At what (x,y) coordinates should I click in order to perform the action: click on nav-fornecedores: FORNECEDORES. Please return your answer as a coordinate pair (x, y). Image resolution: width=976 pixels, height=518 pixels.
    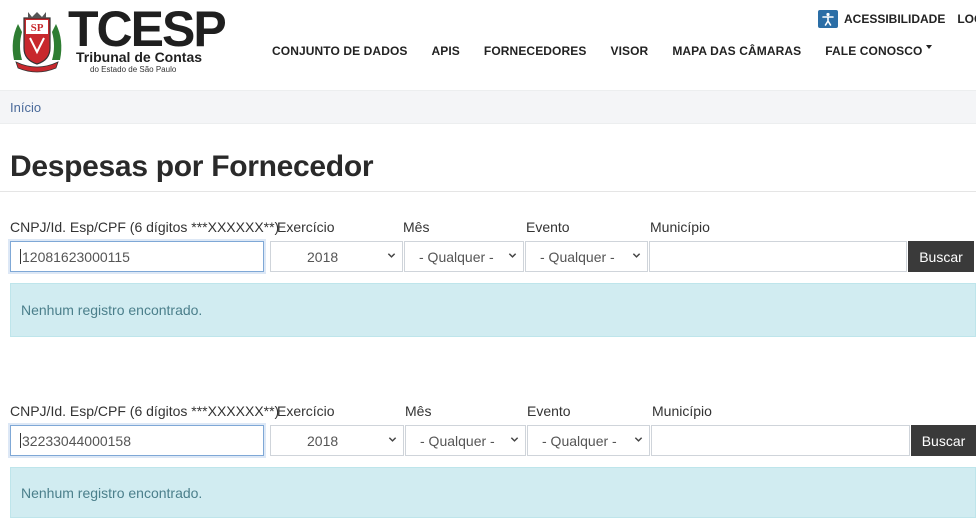
    Looking at the image, I should click on (535, 52).